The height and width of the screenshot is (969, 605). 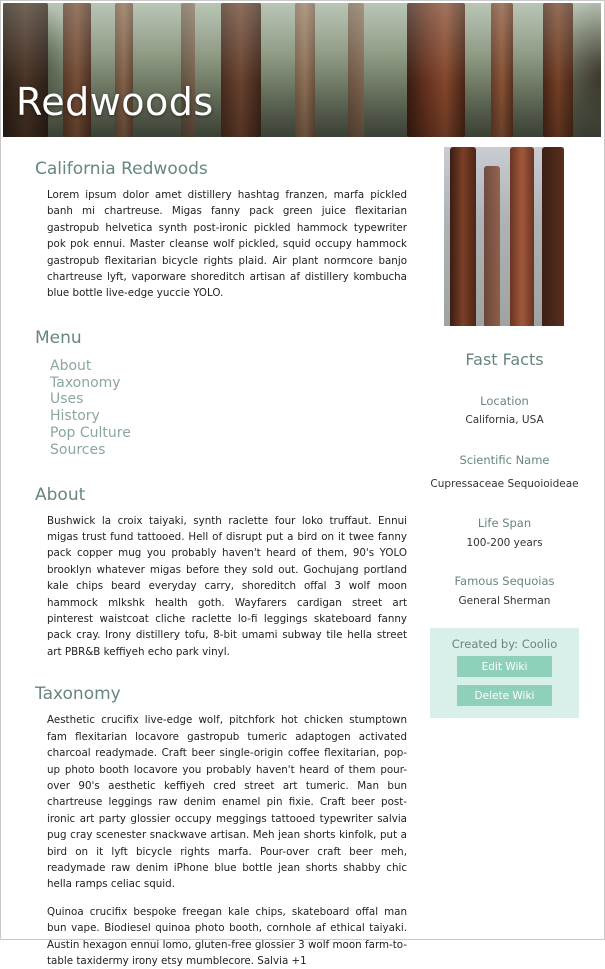 I want to click on sidebar-redwood-photo, so click(x=504, y=236).